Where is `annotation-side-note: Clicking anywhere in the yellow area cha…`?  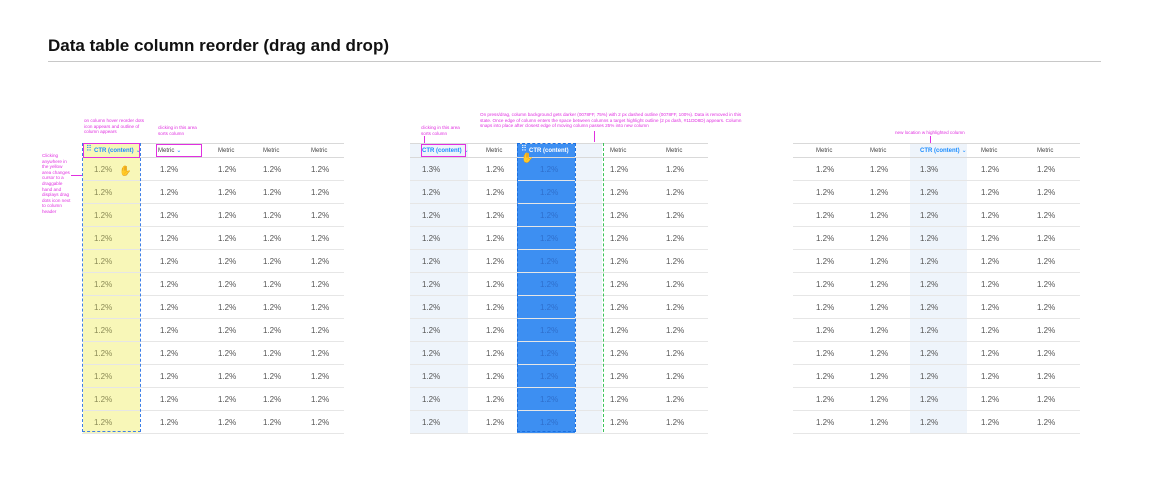 annotation-side-note: Clicking anywhere in the yellow area cha… is located at coordinates (56, 183).